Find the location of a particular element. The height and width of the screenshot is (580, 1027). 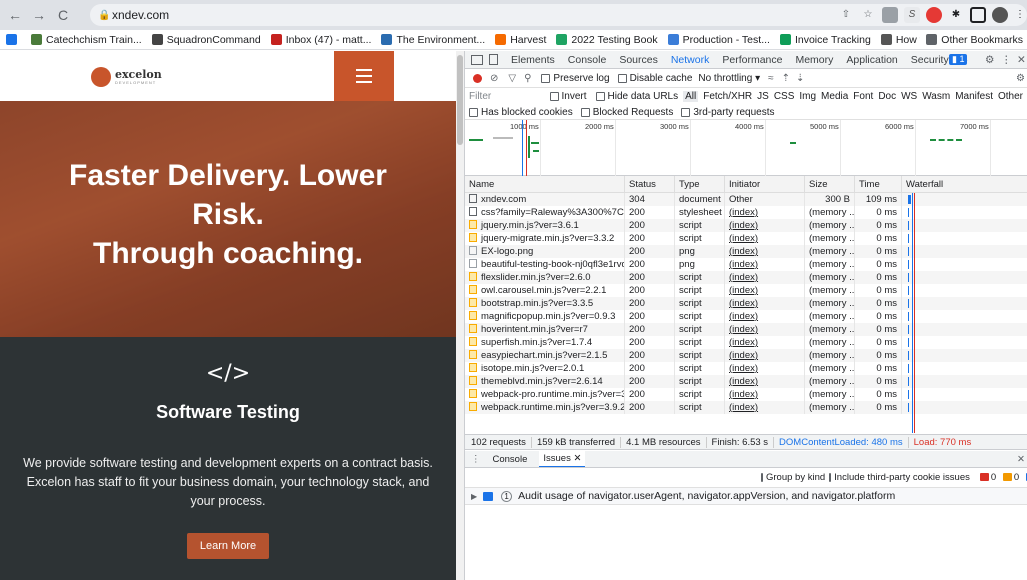

column-header-name: Name is located at coordinates (545, 184).